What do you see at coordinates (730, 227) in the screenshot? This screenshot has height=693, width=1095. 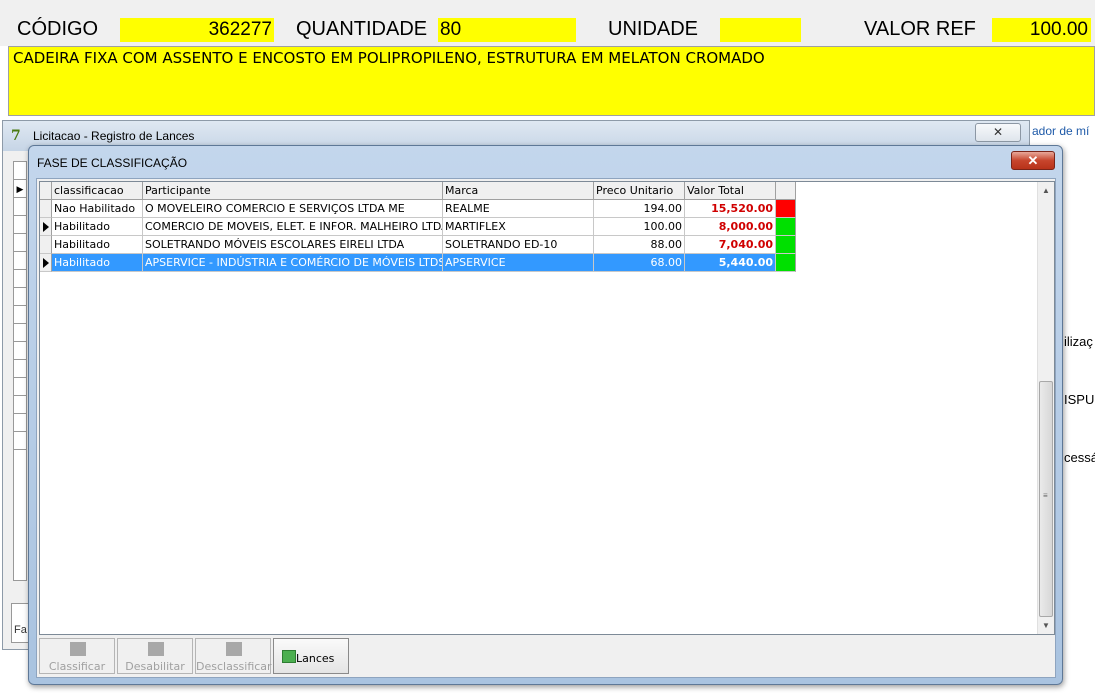 I see `cell-valor-total: 8,000.00` at bounding box center [730, 227].